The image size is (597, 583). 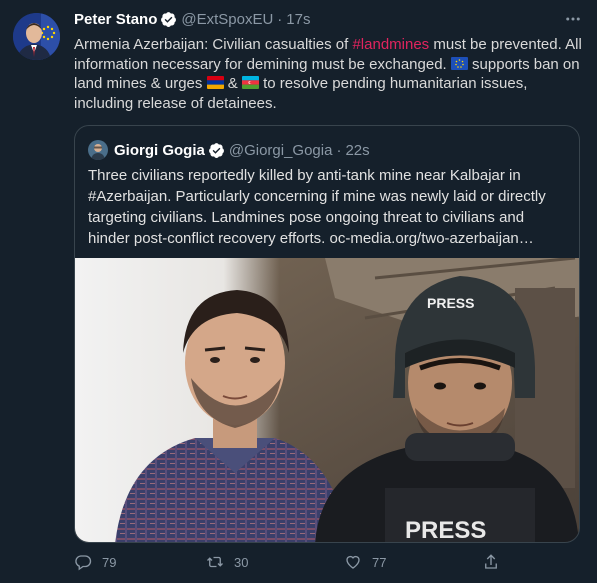 I want to click on reply-button: 79, so click(x=95, y=562).